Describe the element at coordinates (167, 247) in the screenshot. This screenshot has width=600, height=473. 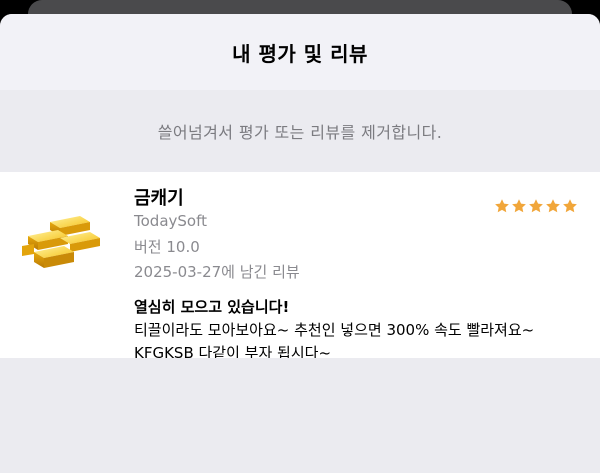
I see `app-version: 버전 10.0` at that location.